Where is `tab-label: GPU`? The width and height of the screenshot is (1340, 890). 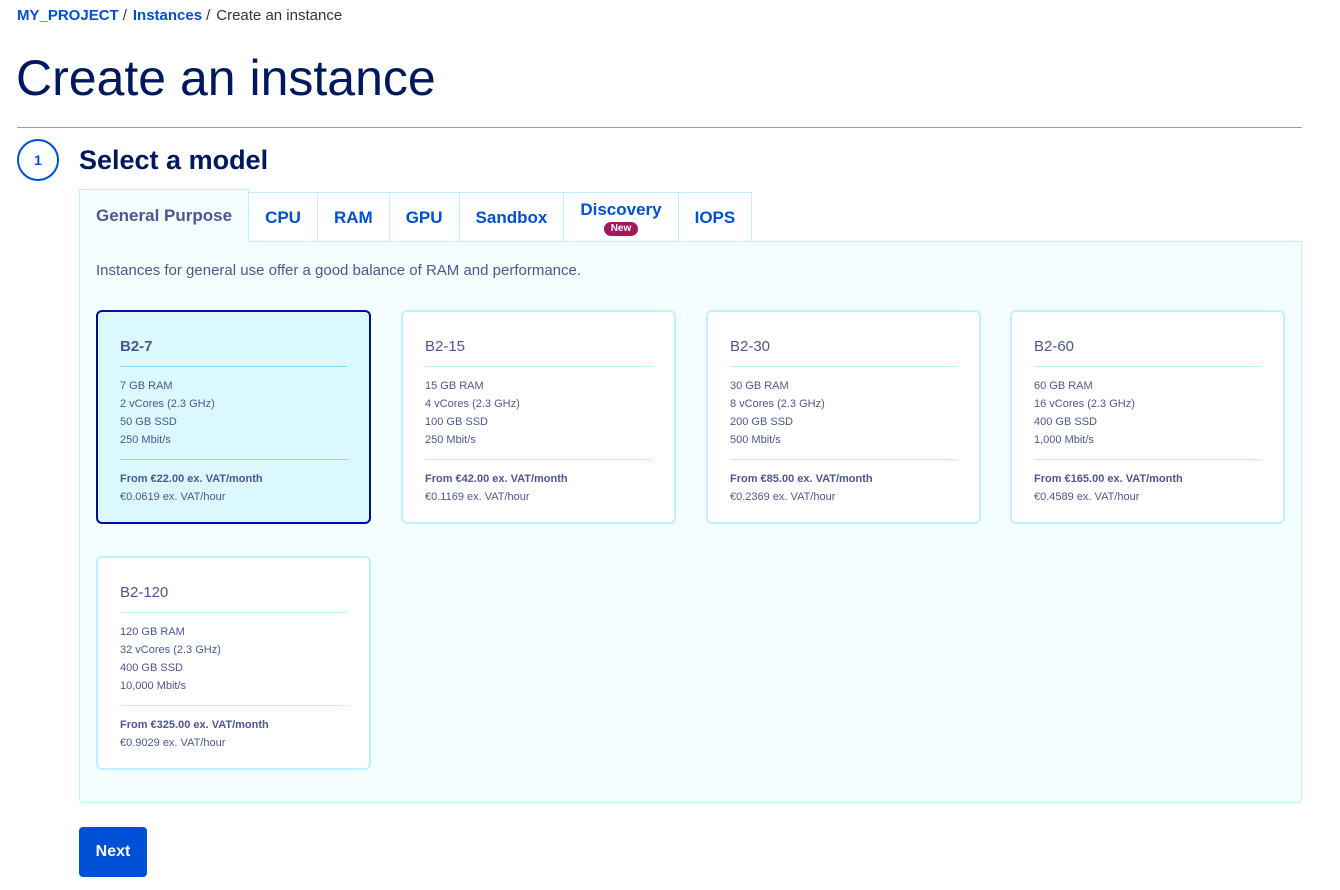 tab-label: GPU is located at coordinates (424, 217).